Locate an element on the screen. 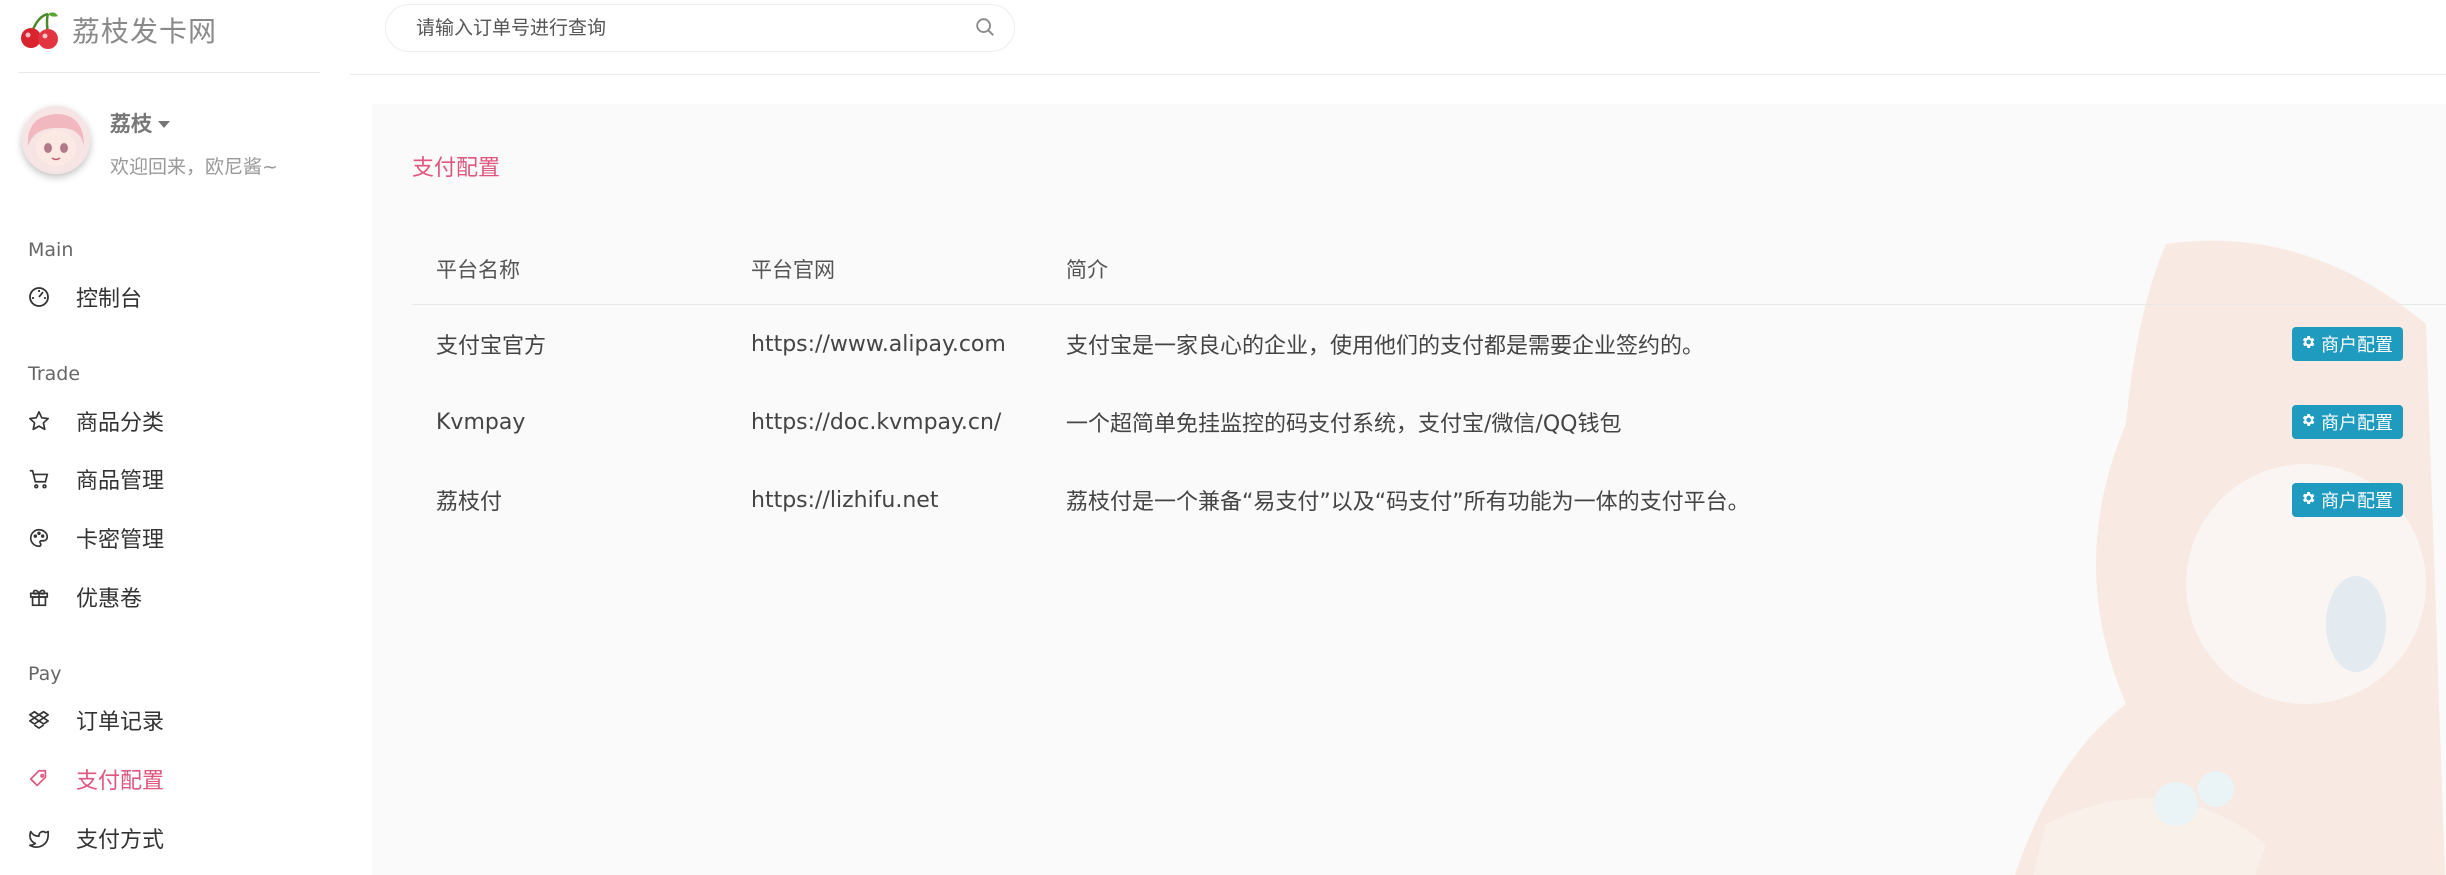 This screenshot has height=875, width=2446. user-name-dropdown: 荔枝 is located at coordinates (194, 123).